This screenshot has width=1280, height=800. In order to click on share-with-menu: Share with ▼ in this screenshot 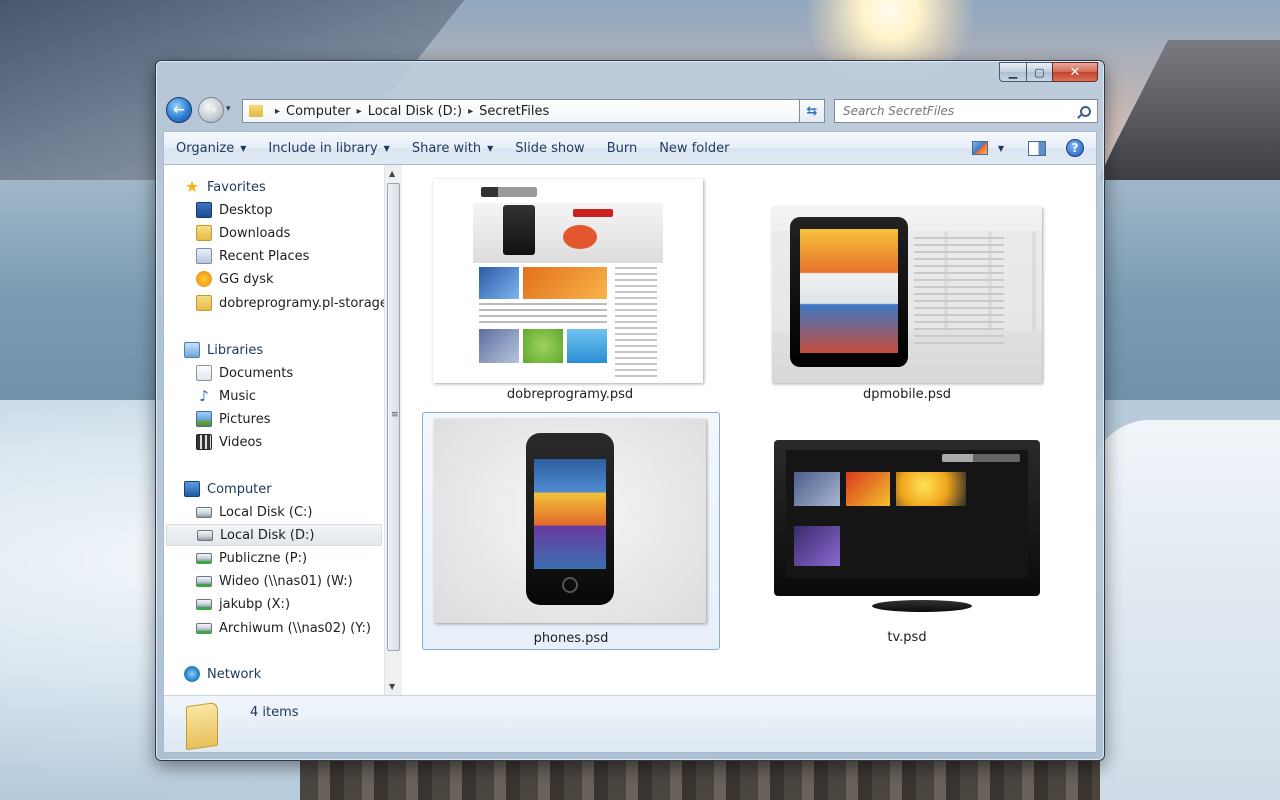, I will do `click(451, 148)`.